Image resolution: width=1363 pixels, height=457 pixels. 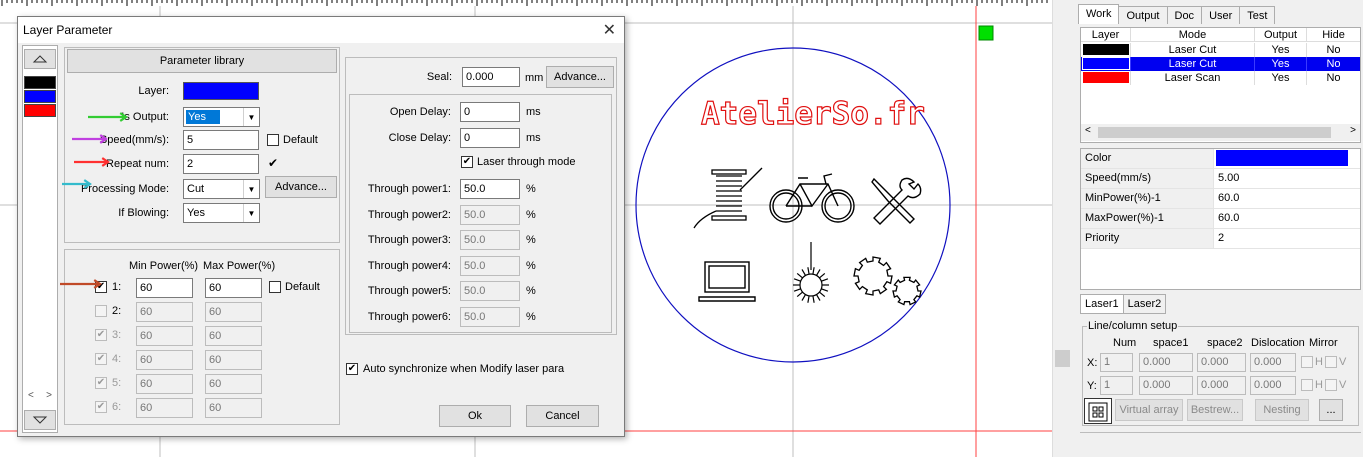 I want to click on panel-bottom-divider, so click(x=1220, y=433).